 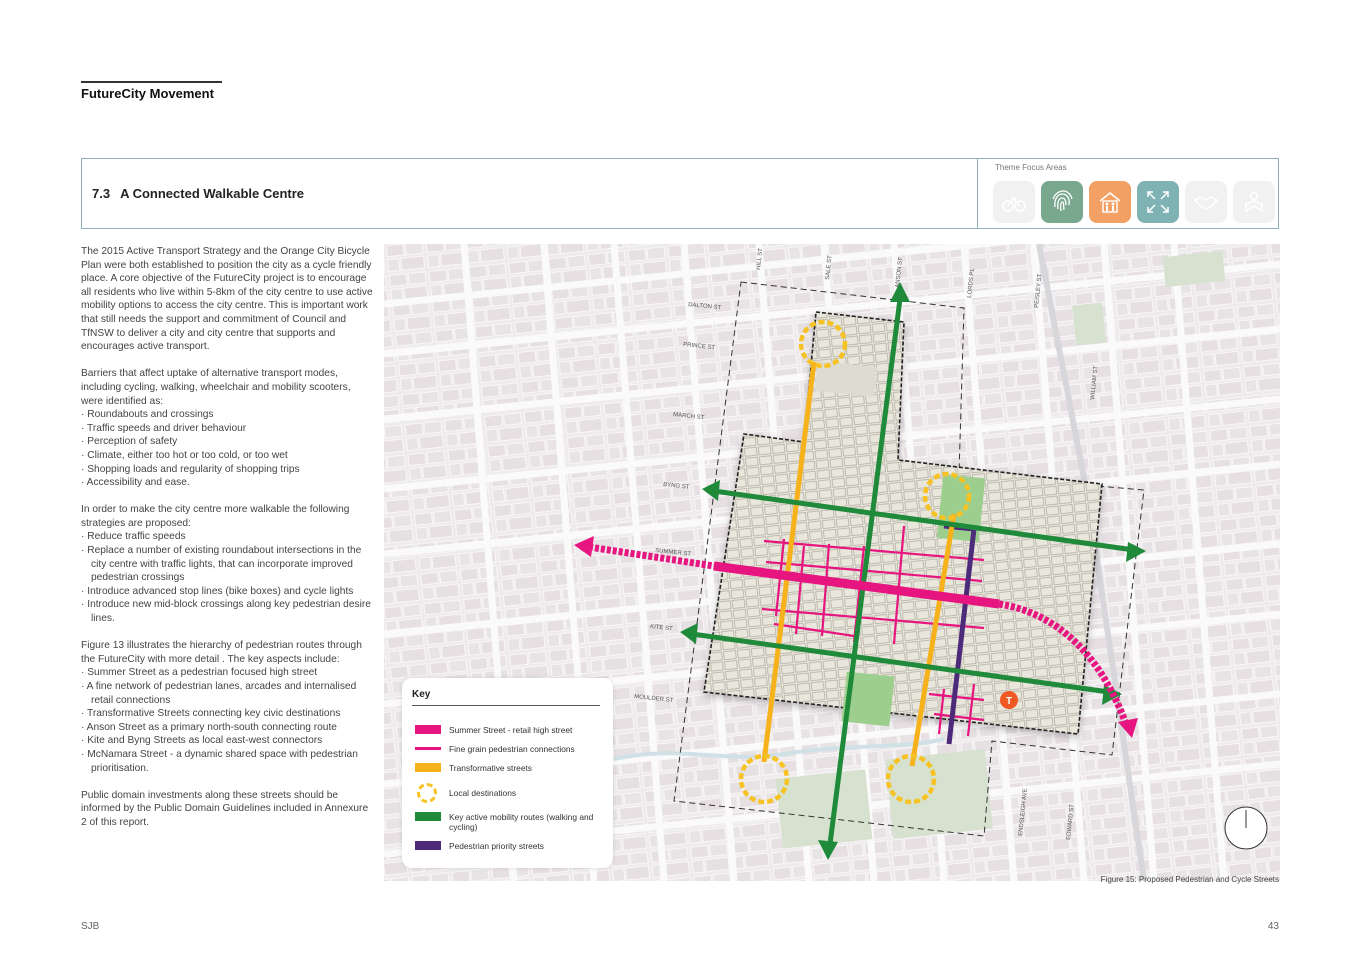 What do you see at coordinates (101, 193) in the screenshot?
I see `section-number: 7.3` at bounding box center [101, 193].